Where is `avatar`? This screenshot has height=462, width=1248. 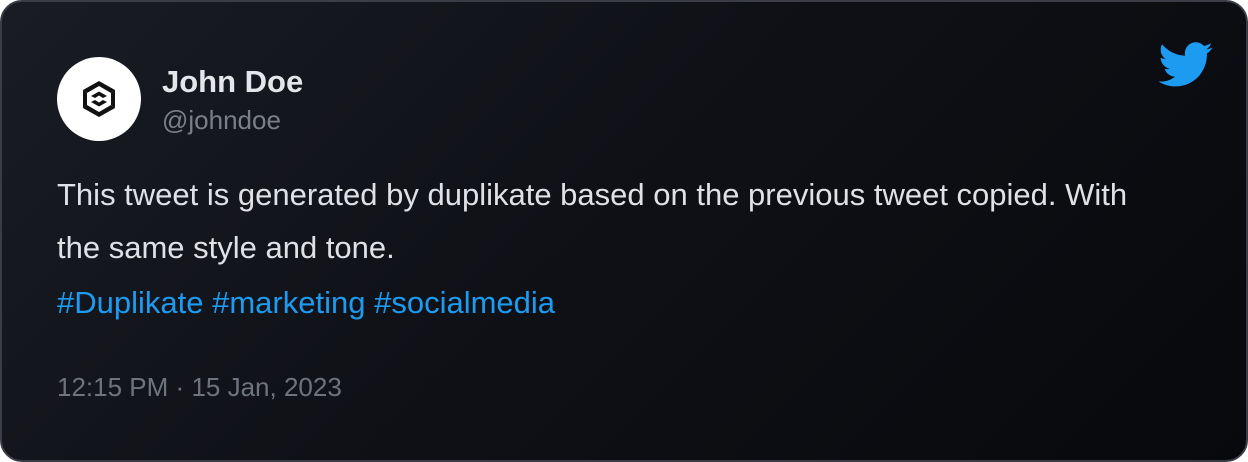
avatar is located at coordinates (99, 99).